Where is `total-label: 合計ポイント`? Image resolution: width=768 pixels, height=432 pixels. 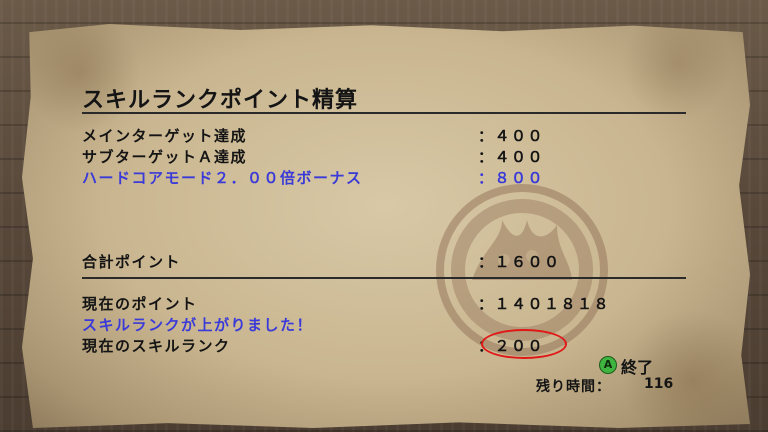
total-label: 合計ポイント is located at coordinates (132, 262).